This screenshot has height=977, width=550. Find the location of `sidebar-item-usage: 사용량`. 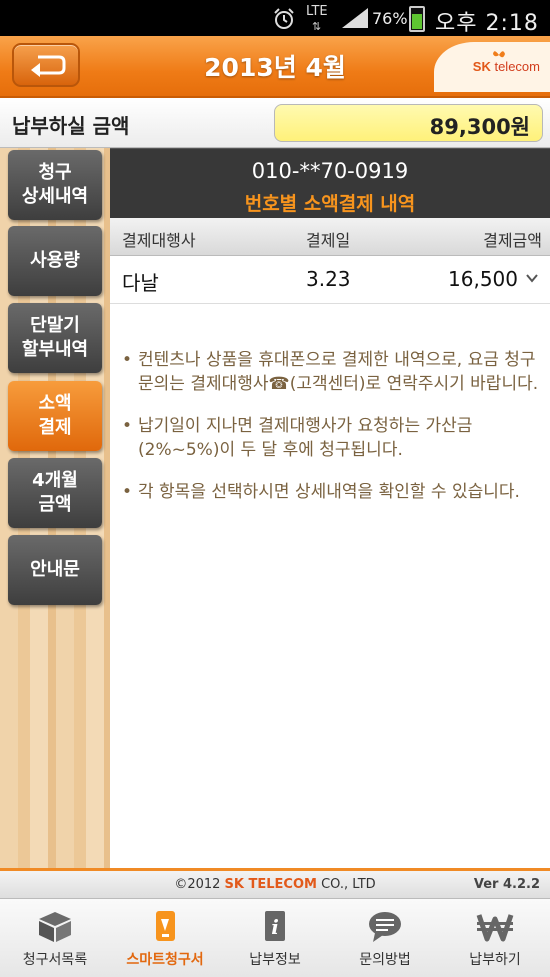

sidebar-item-usage: 사용량 is located at coordinates (55, 261).